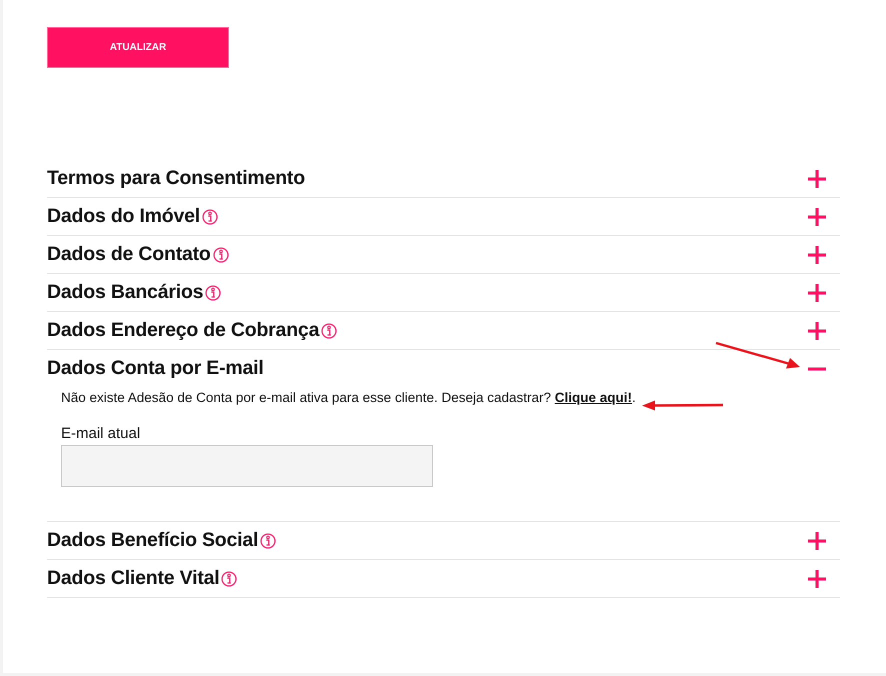 The image size is (886, 676). I want to click on section-title: Dados do Imóvel, so click(123, 216).